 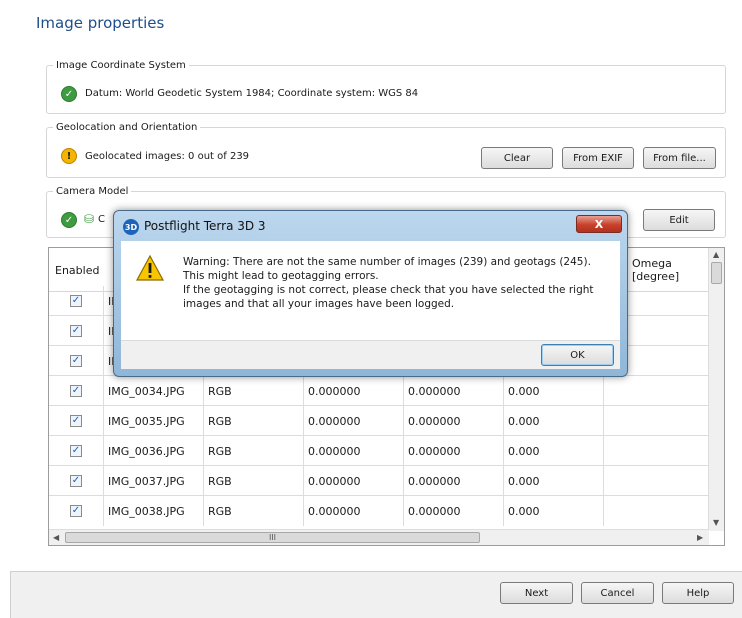 I want to click on horizontal-scroll-thumb: III, so click(x=272, y=537).